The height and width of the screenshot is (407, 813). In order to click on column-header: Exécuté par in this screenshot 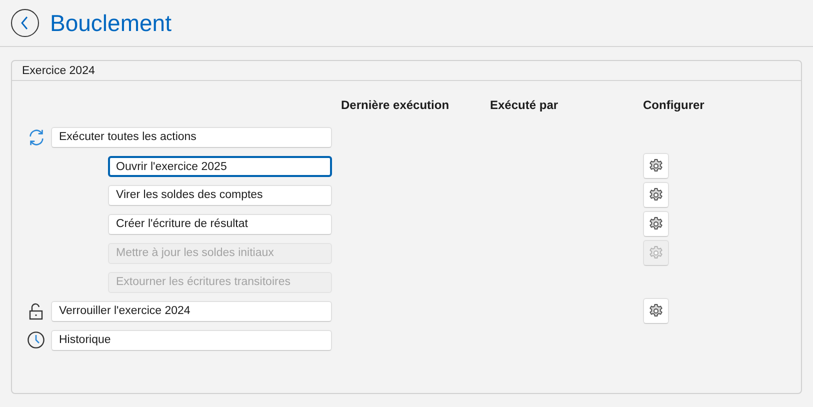, I will do `click(524, 105)`.